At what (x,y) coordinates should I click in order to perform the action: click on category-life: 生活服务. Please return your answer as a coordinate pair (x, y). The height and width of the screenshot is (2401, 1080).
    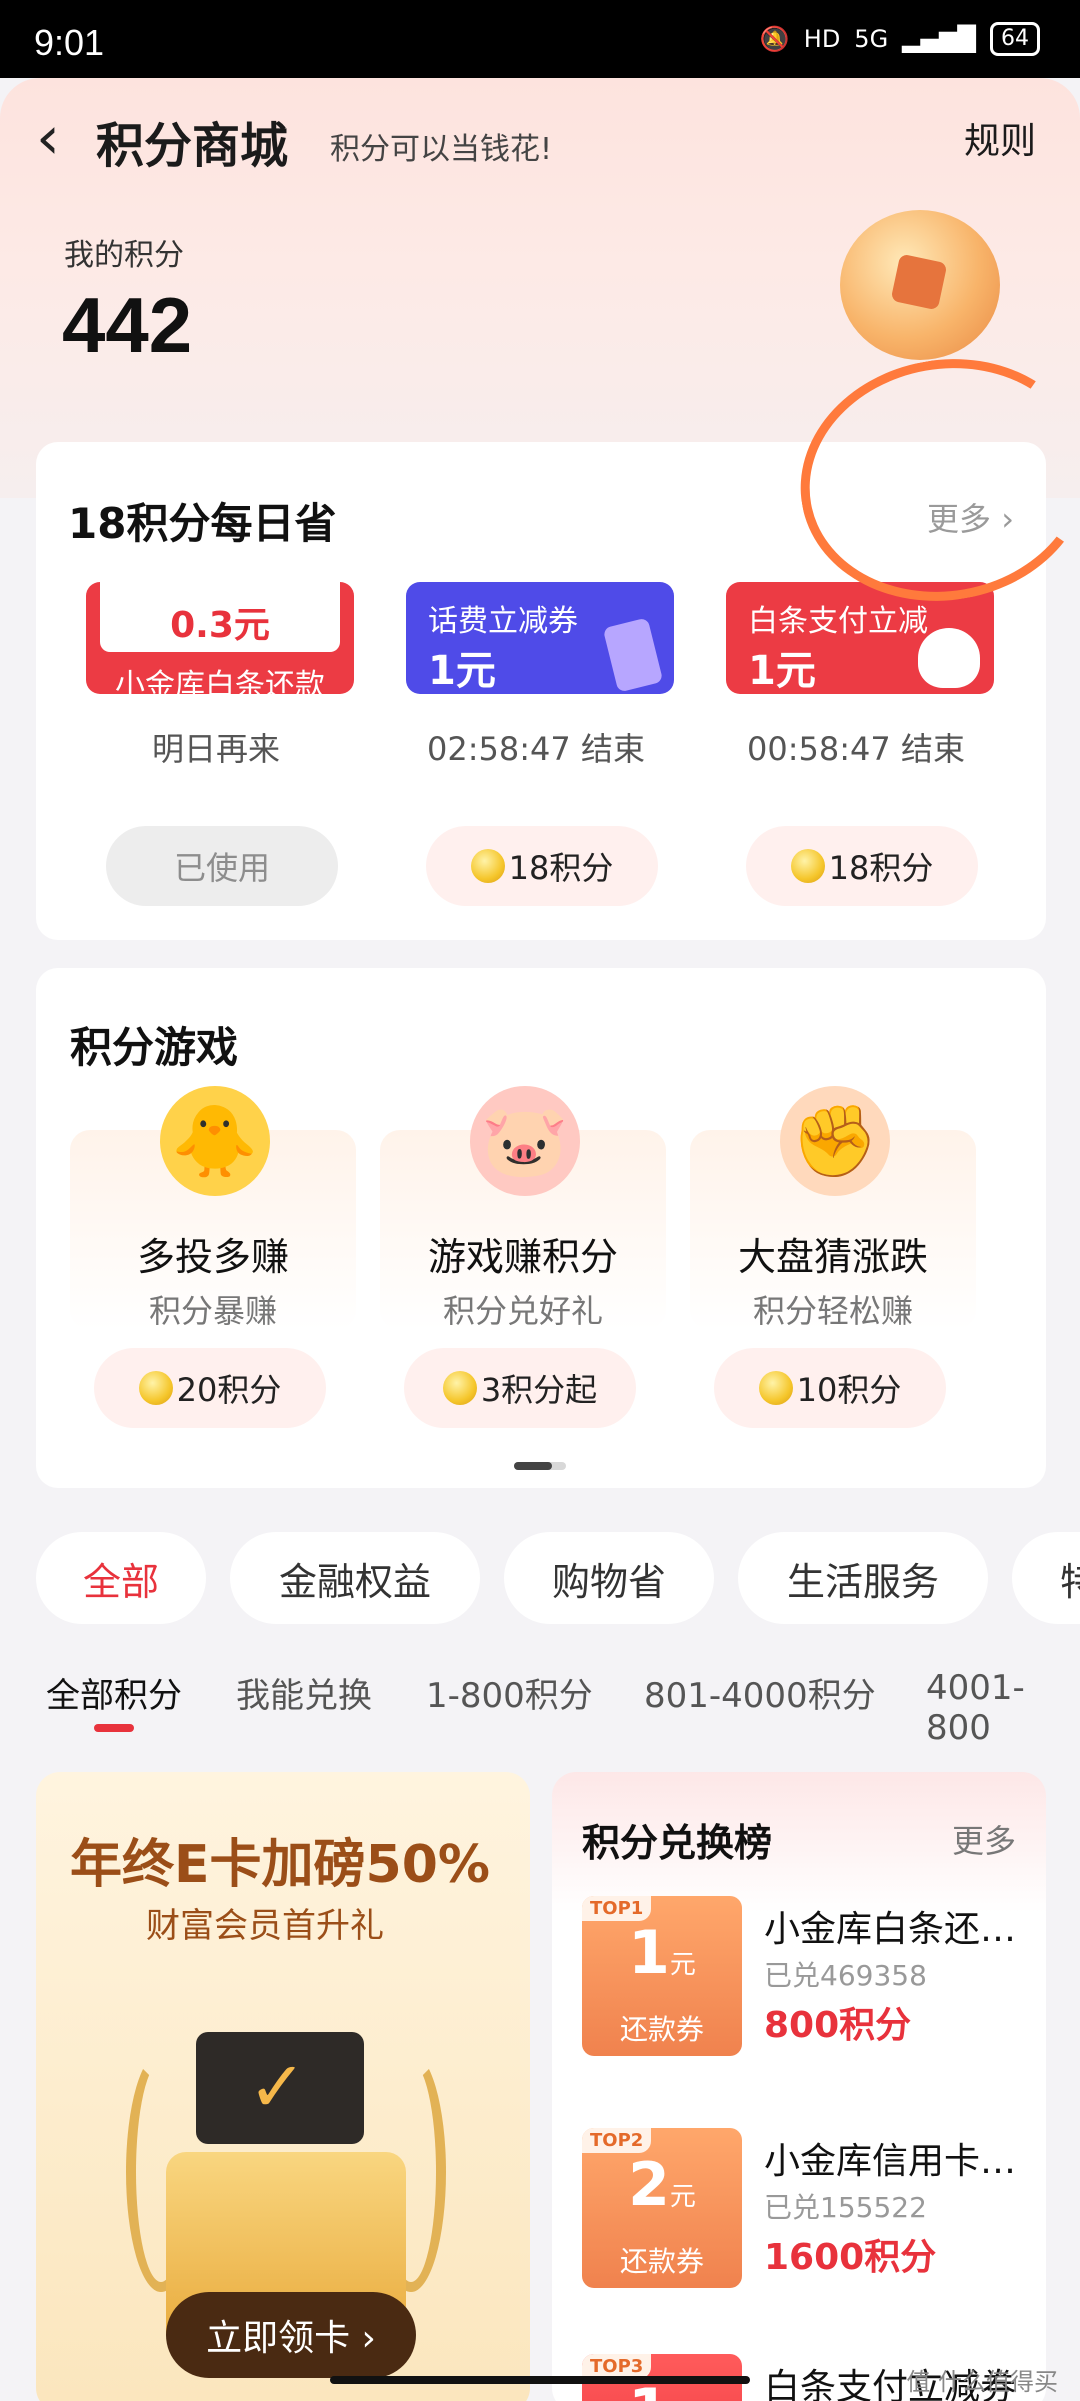
    Looking at the image, I should click on (863, 1578).